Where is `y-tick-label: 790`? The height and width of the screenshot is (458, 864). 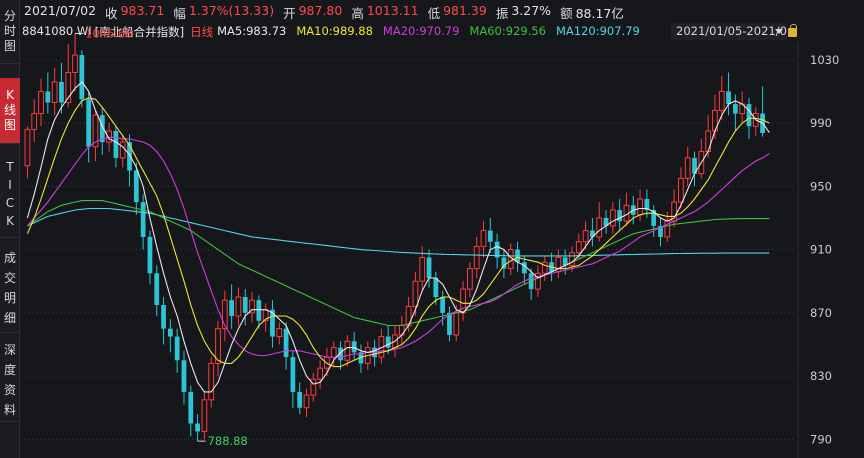
y-tick-label: 790 is located at coordinates (821, 439).